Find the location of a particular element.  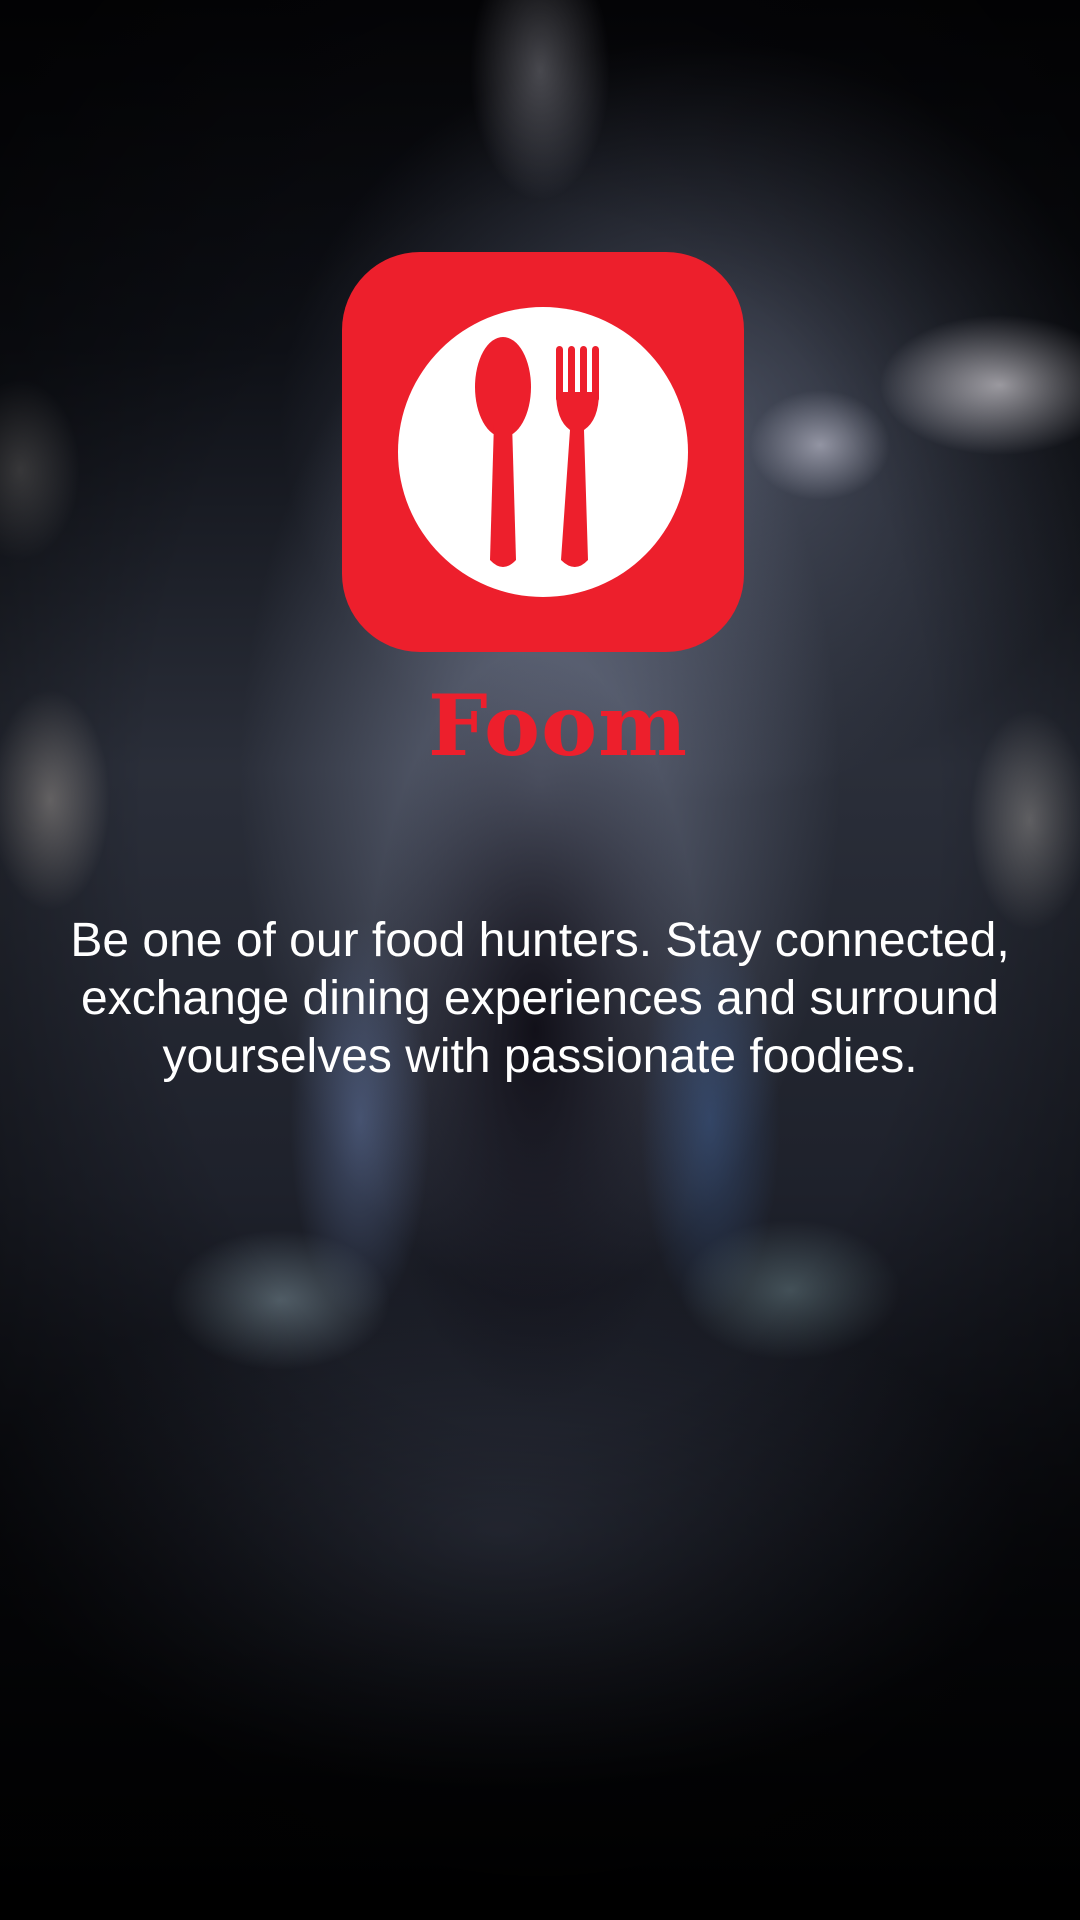

plate-circle is located at coordinates (543, 452).